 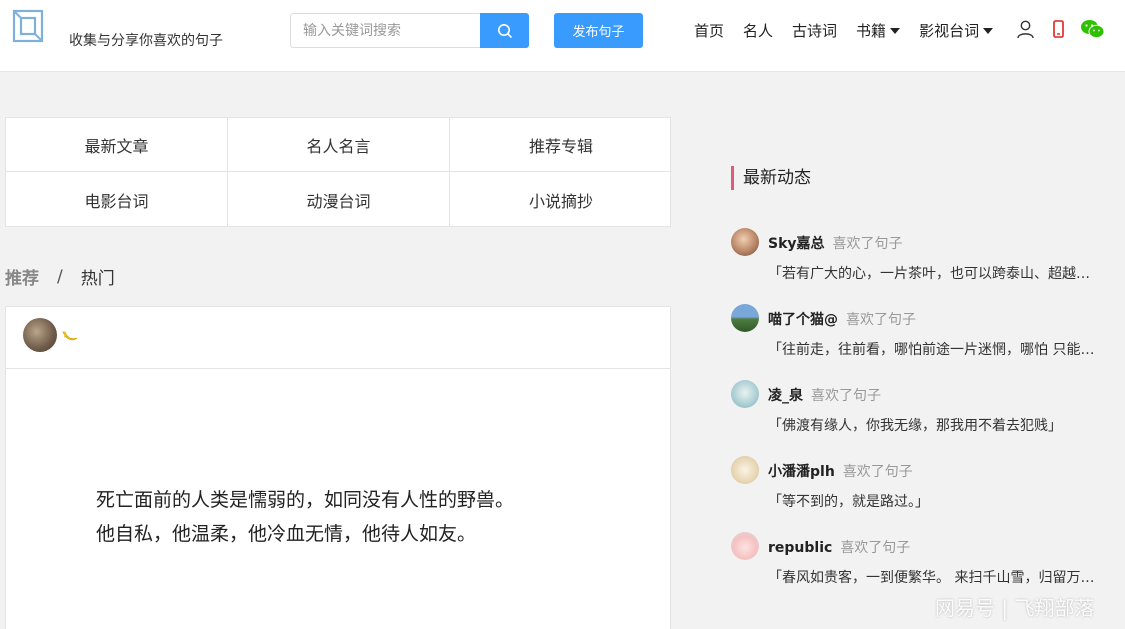 I want to click on feed-text: 「佛渡有缘人，你我无缘，那我用不着去犯贱」, so click(x=933, y=425).